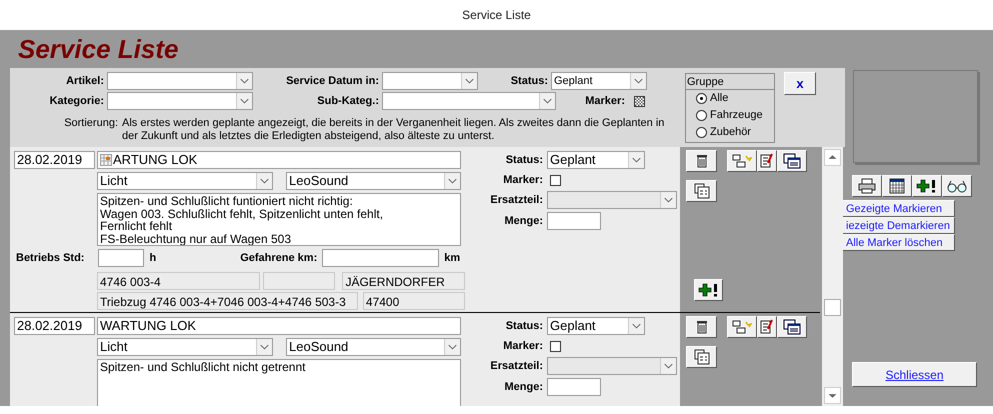  What do you see at coordinates (279, 258) in the screenshot?
I see `field-label: Gefahrene km:` at bounding box center [279, 258].